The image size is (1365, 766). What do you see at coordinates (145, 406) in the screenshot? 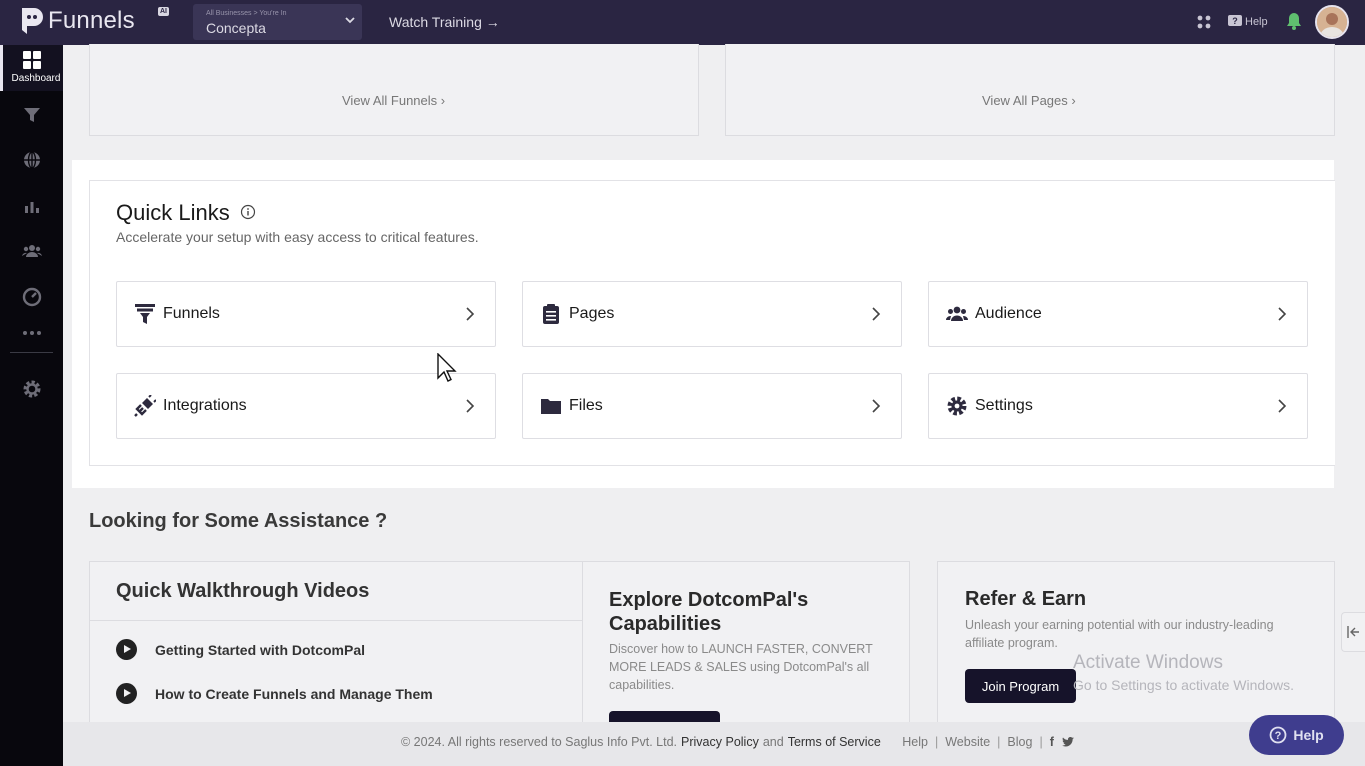
I see `plug-icon` at bounding box center [145, 406].